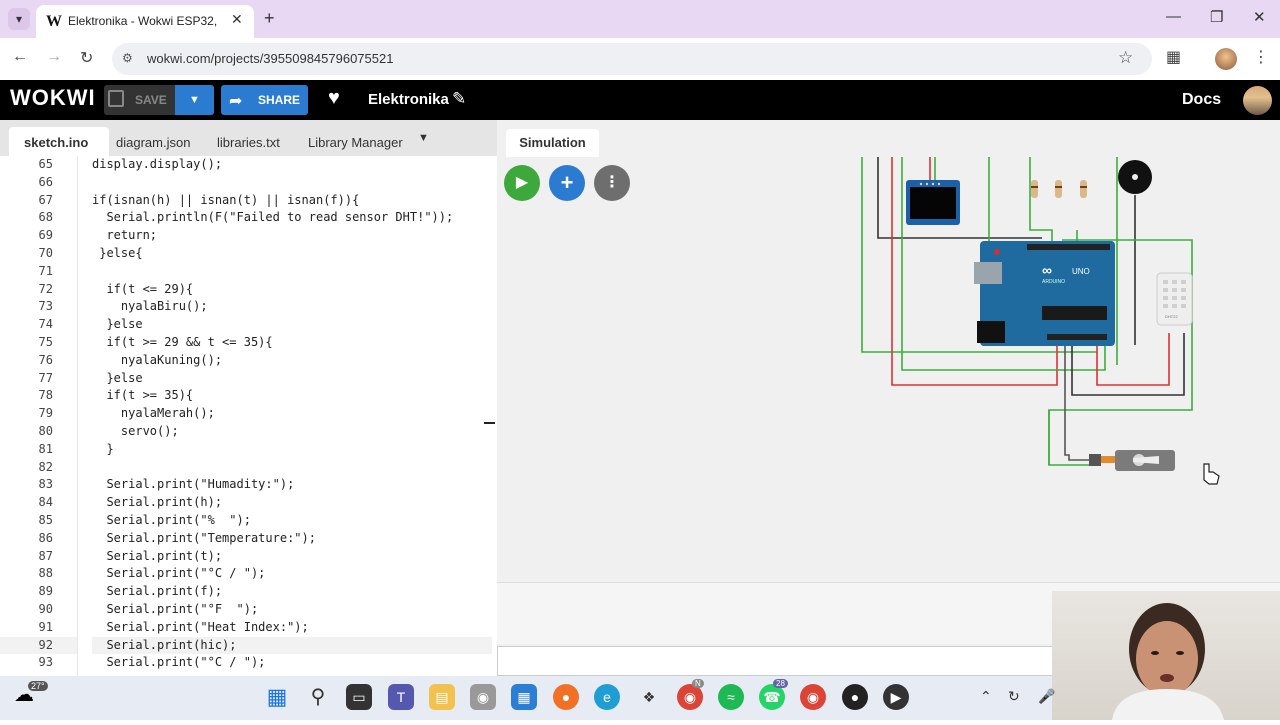 The width and height of the screenshot is (1280, 725). I want to click on code-line: Serial.print(t);, so click(292, 557).